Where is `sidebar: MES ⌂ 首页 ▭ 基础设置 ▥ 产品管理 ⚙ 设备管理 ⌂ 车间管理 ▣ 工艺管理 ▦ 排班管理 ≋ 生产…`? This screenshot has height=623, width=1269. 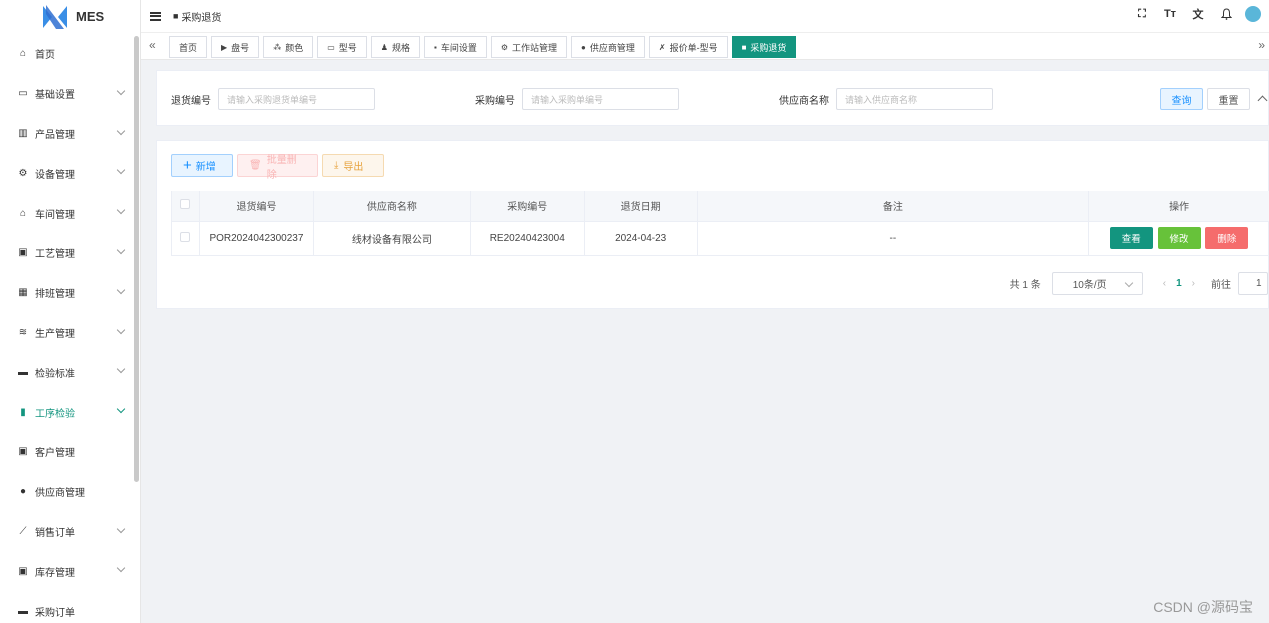 sidebar: MES ⌂ 首页 ▭ 基础设置 ▥ 产品管理 ⚙ 设备管理 ⌂ 车间管理 ▣ 工艺管理 ▦ 排班管理 ≋ 生产… is located at coordinates (70, 311).